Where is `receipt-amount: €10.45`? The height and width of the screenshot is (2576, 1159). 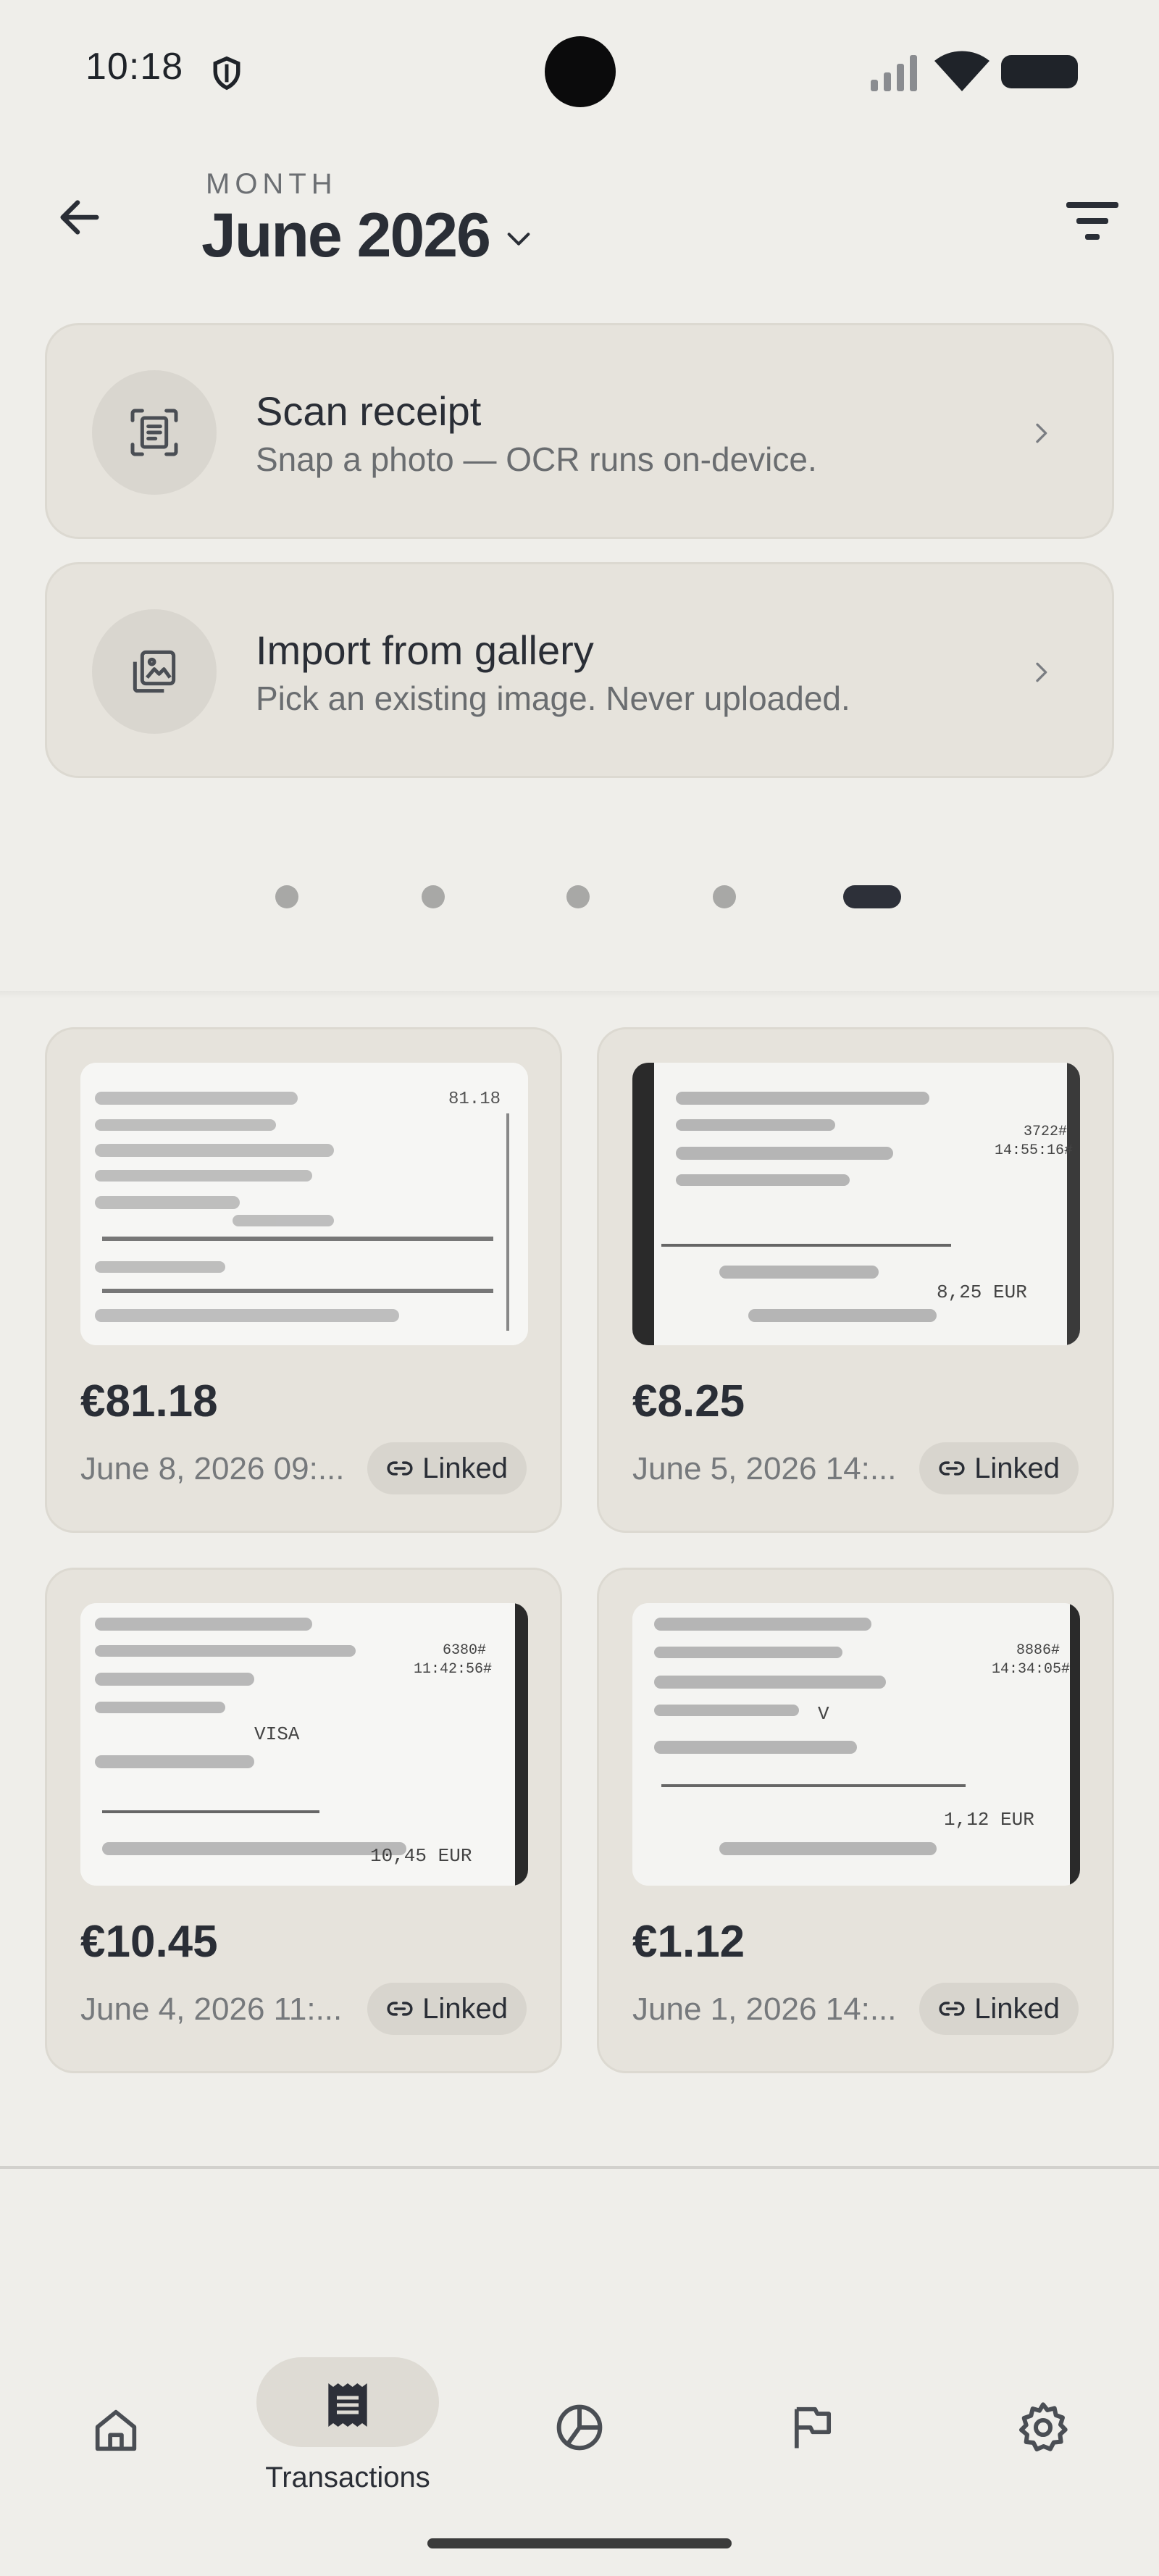
receipt-amount: €10.45 is located at coordinates (149, 1942).